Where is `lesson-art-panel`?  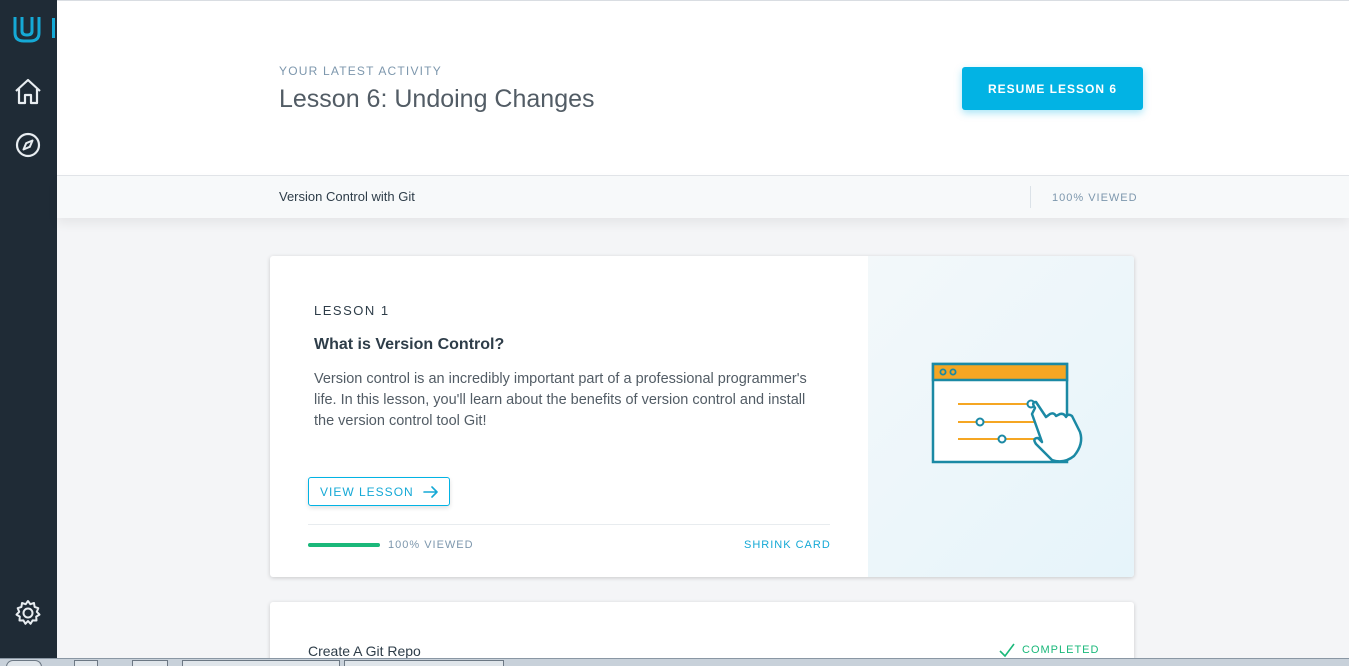 lesson-art-panel is located at coordinates (1001, 416).